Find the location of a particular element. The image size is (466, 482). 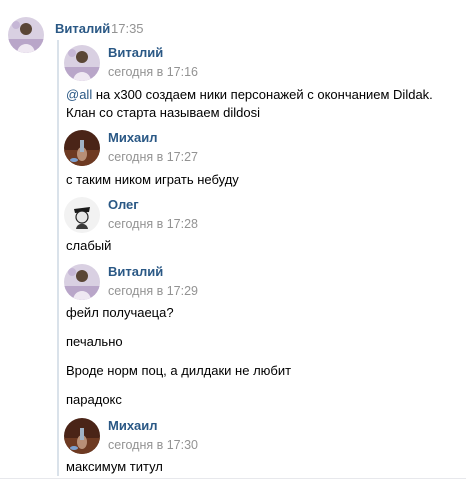

message-text-line: Вроде норм поц, а дилдаки не любит is located at coordinates (179, 370).